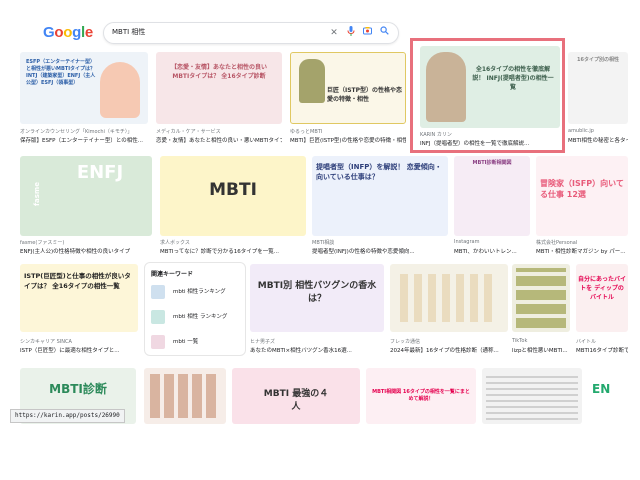 The width and height of the screenshot is (640, 480). Describe the element at coordinates (541, 341) in the screenshot. I see `result-source: TikTok` at that location.